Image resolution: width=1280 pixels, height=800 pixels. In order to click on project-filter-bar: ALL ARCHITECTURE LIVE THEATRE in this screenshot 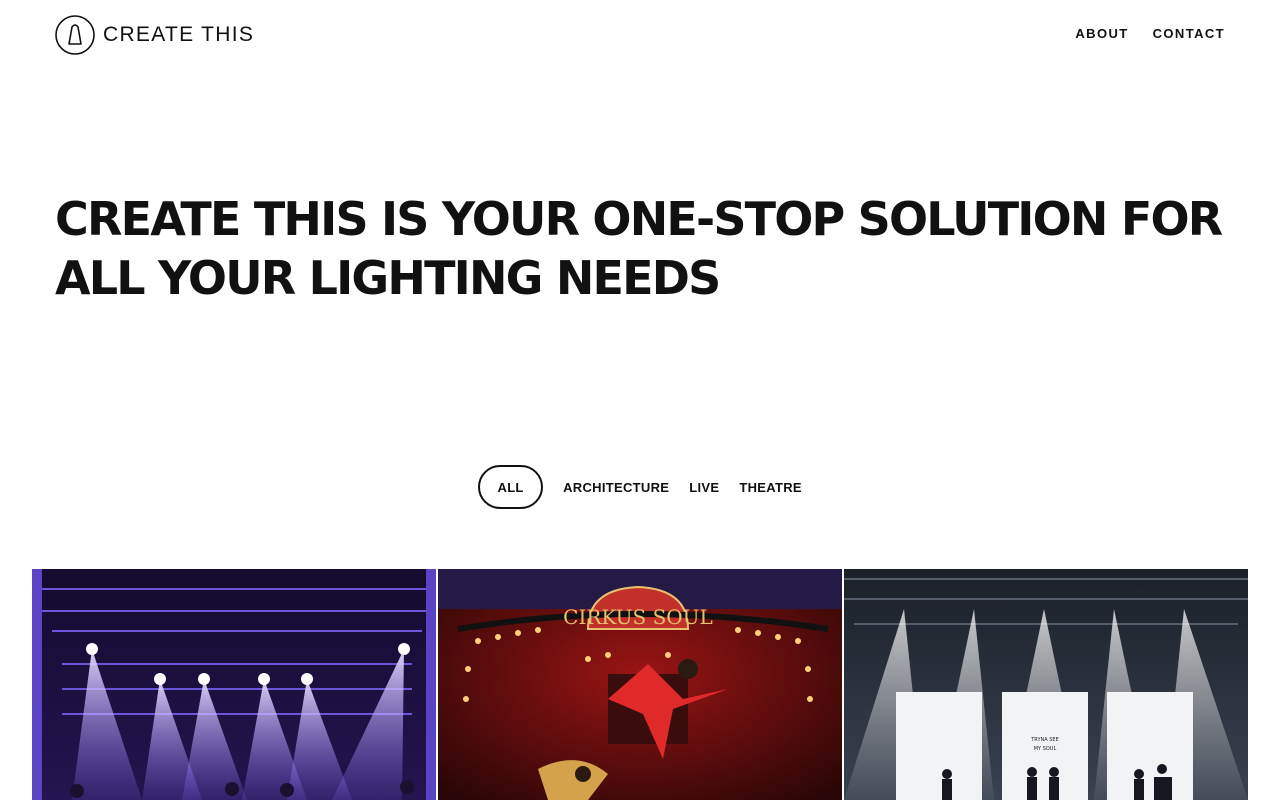, I will do `click(640, 487)`.